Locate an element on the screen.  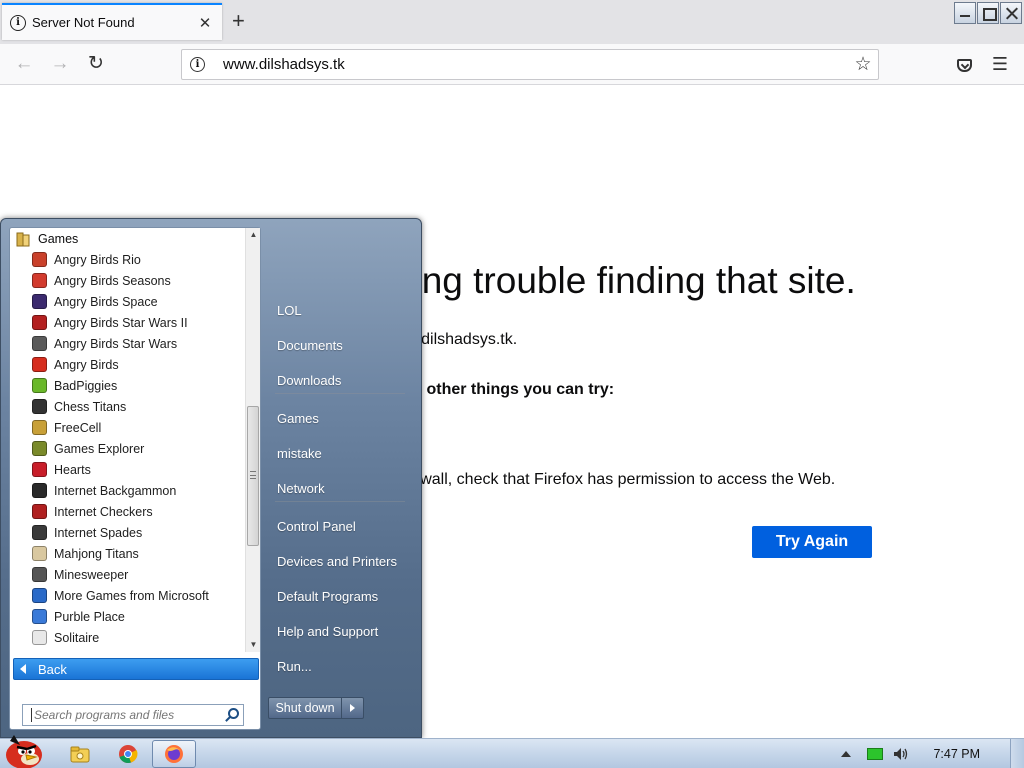
pocket-icon is located at coordinates (964, 64).